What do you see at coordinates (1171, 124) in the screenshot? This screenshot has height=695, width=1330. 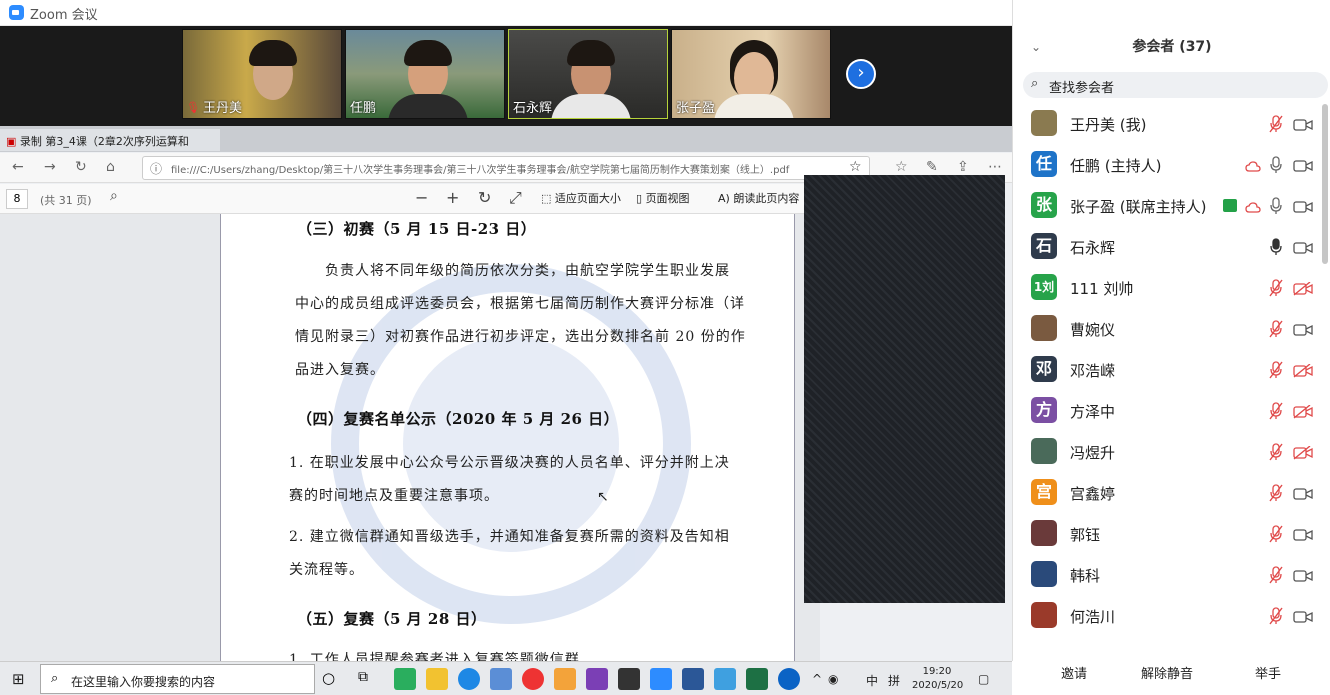 I see `participant-row: 王丹美 (我)` at bounding box center [1171, 124].